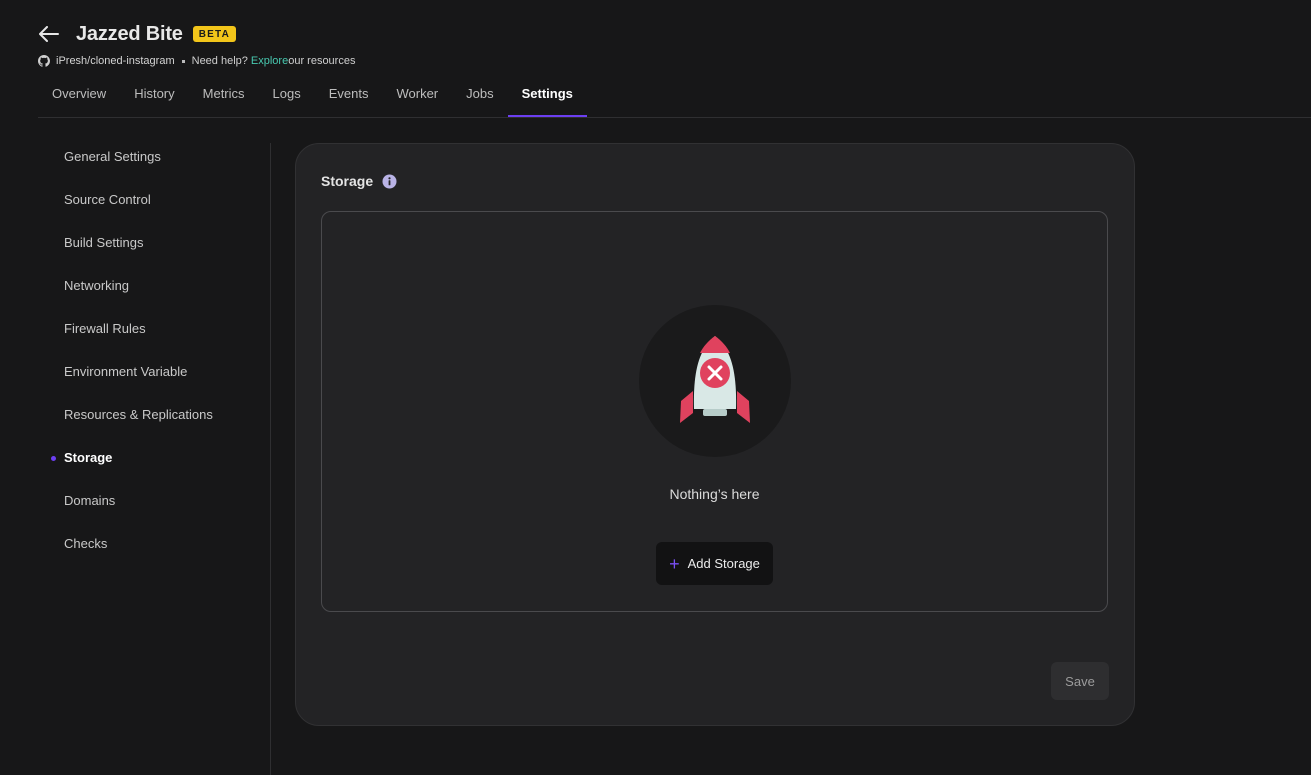 The image size is (1311, 775). I want to click on tab-settings: Settings, so click(547, 96).